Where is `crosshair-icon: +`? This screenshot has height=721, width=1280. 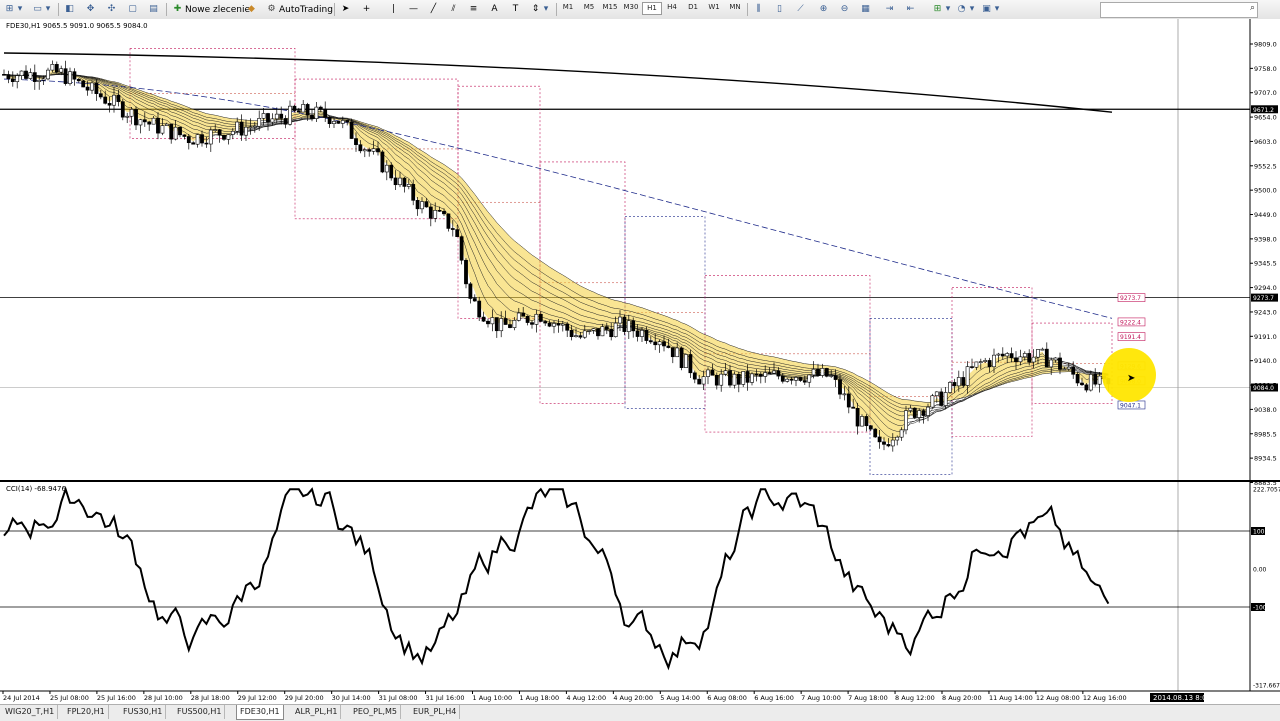 crosshair-icon: + is located at coordinates (366, 9).